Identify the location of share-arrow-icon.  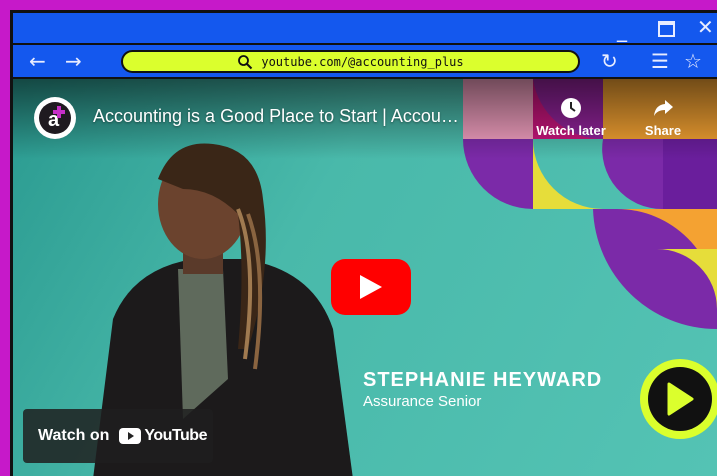
(663, 108).